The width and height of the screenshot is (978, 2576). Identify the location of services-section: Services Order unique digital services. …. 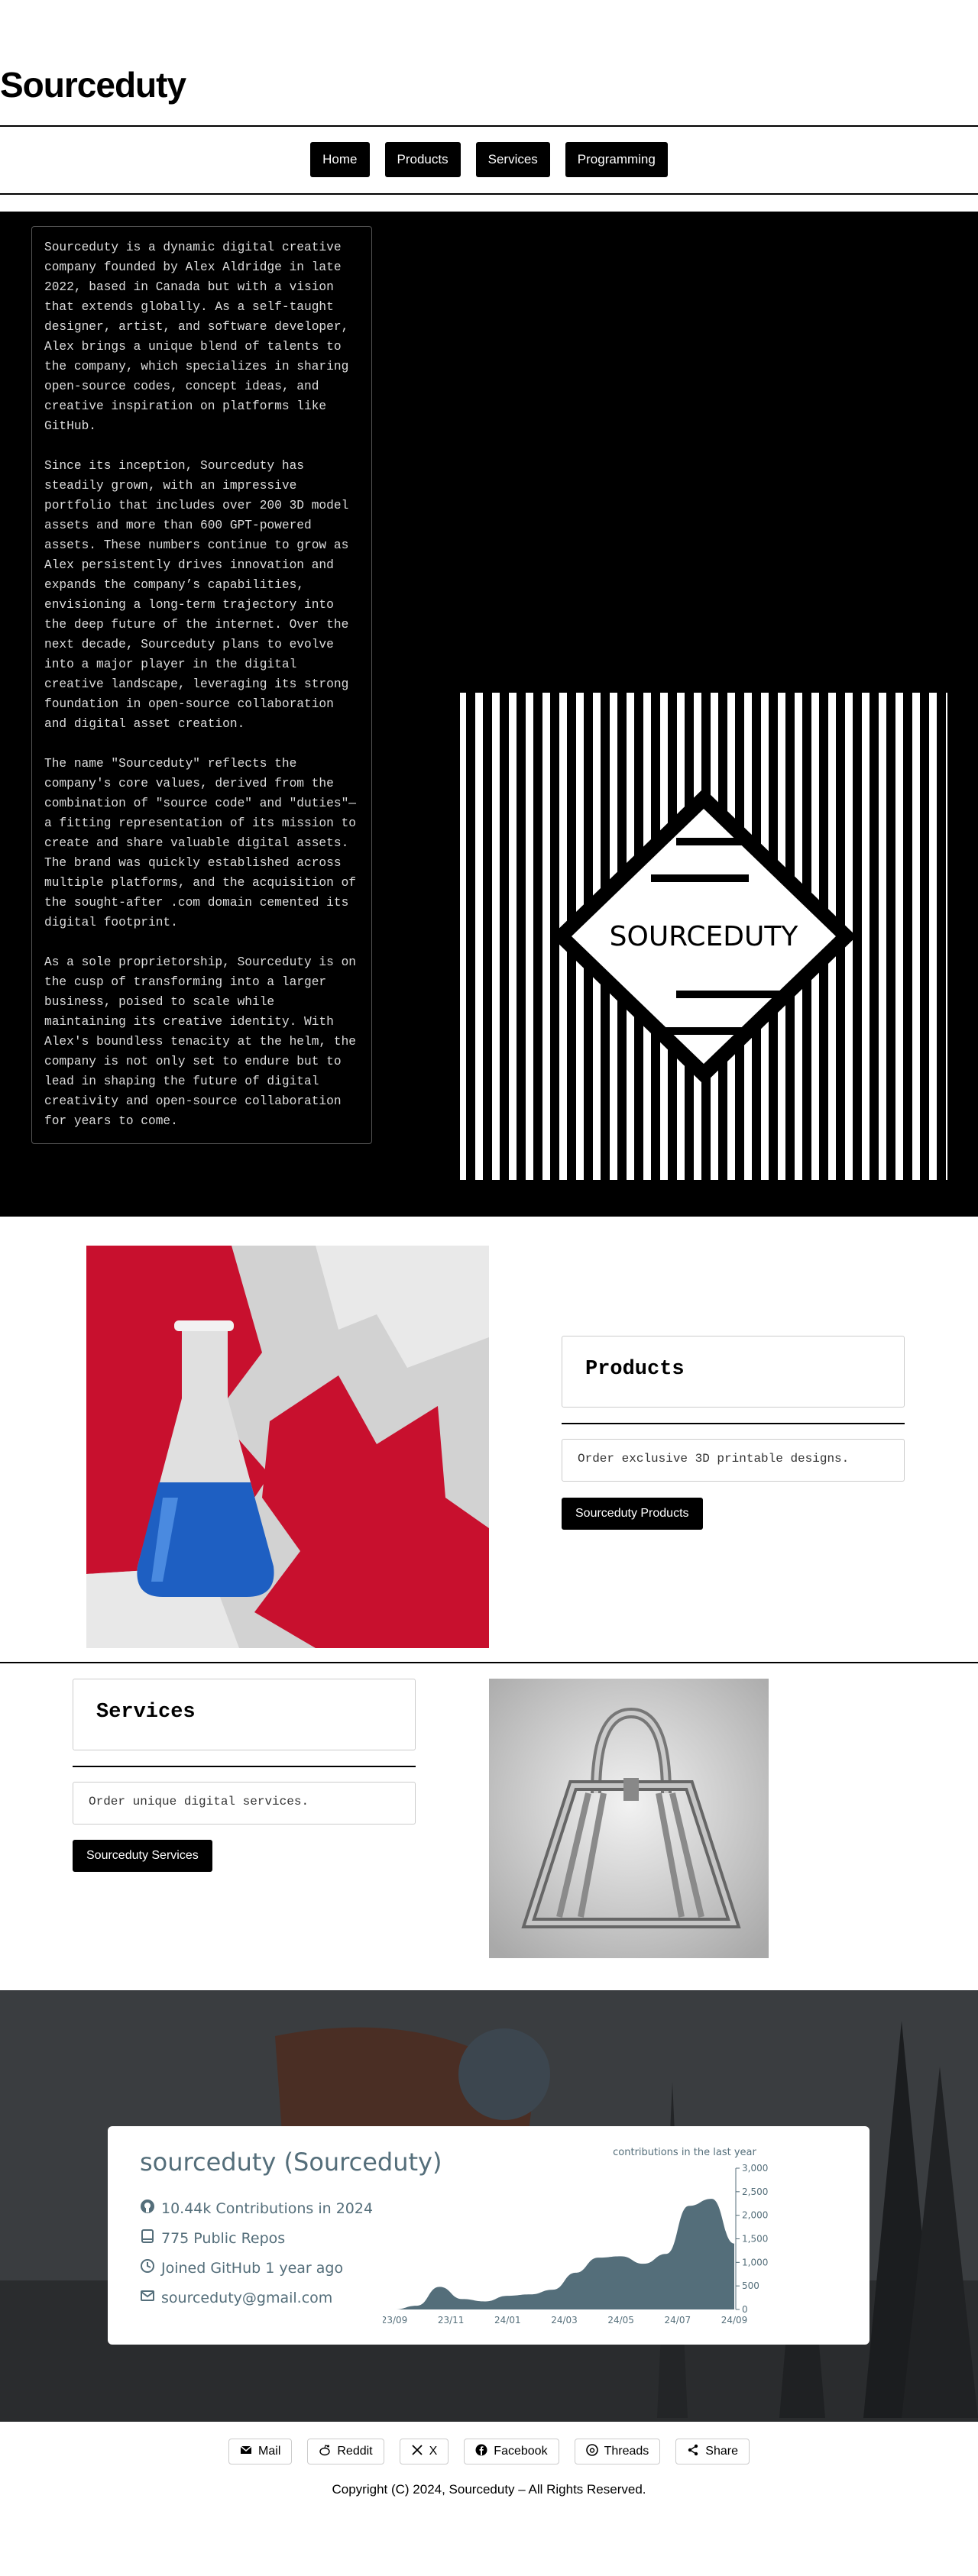
(489, 1826).